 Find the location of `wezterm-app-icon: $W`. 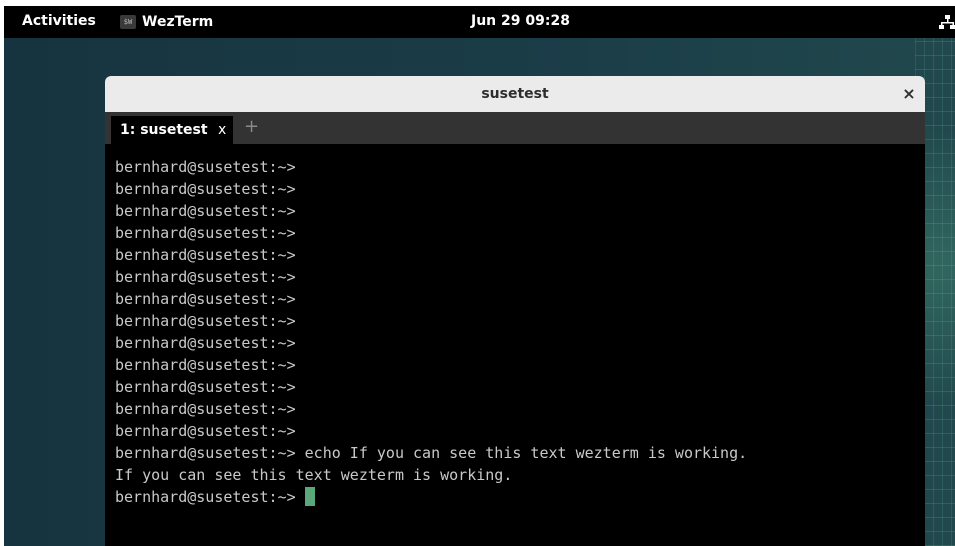

wezterm-app-icon: $W is located at coordinates (128, 22).